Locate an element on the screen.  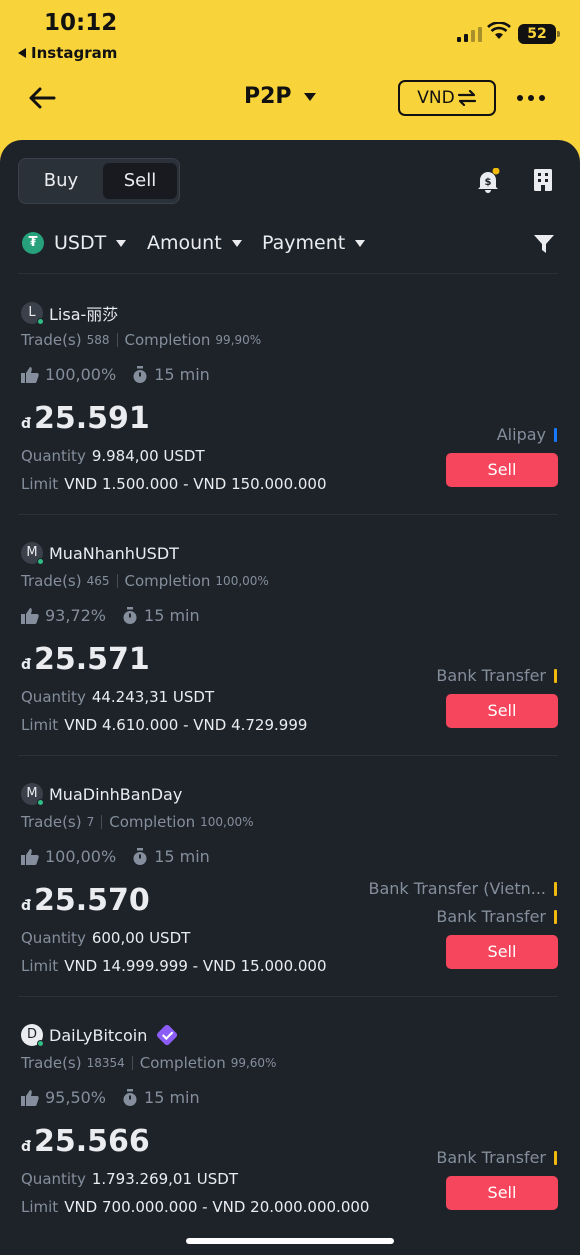
payment-method-label: Alipay is located at coordinates (521, 434).